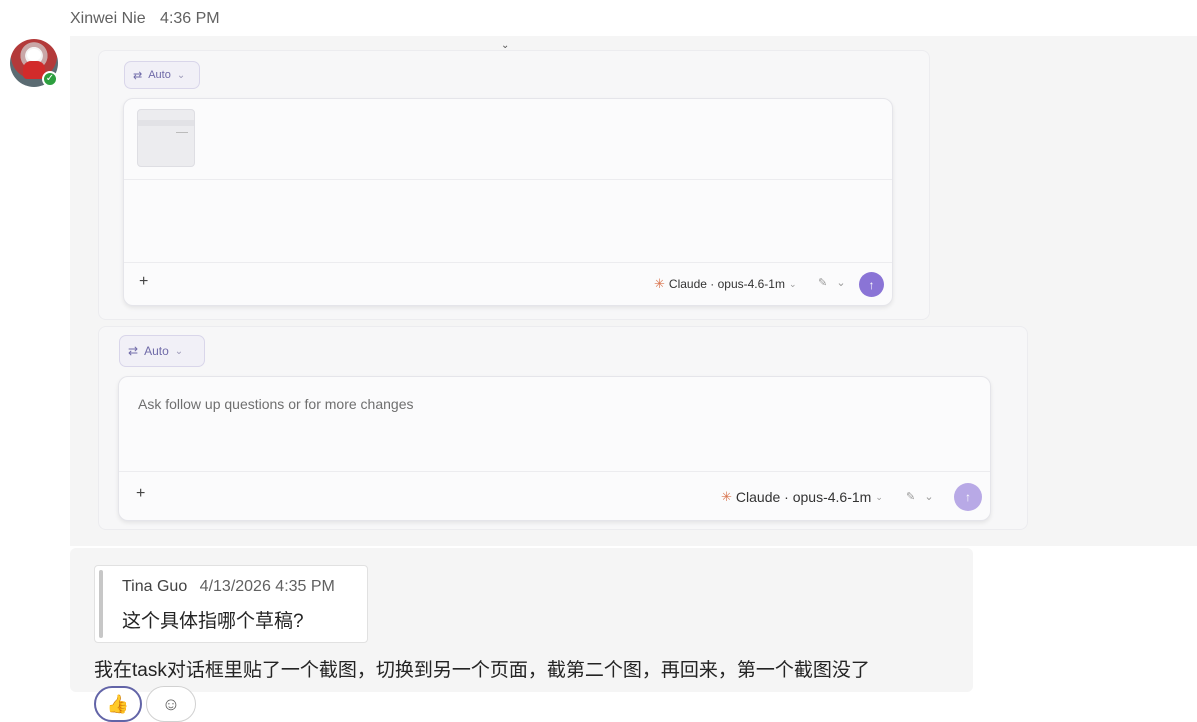 The image size is (1197, 722). What do you see at coordinates (118, 703) in the screenshot?
I see `thumbs-up-icon: 👍` at bounding box center [118, 703].